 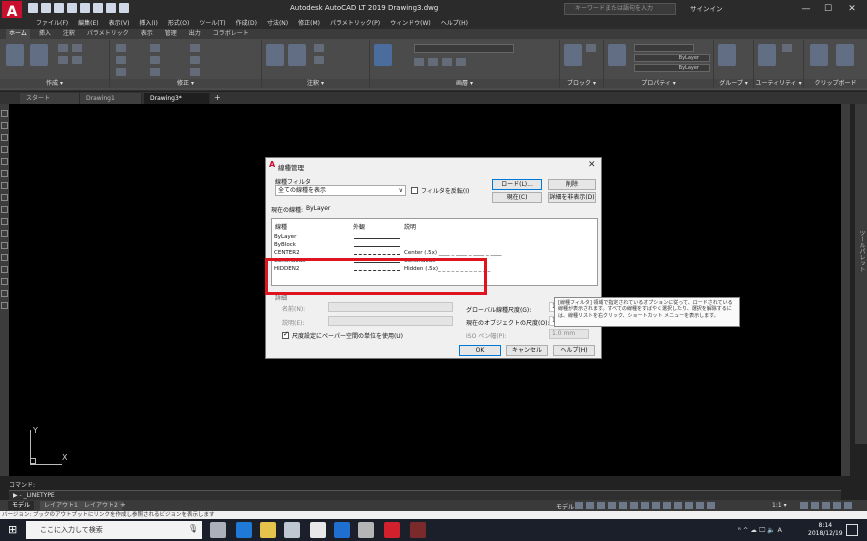 I want to click on menu-parametric: パラメトリック(P), so click(x=355, y=23).